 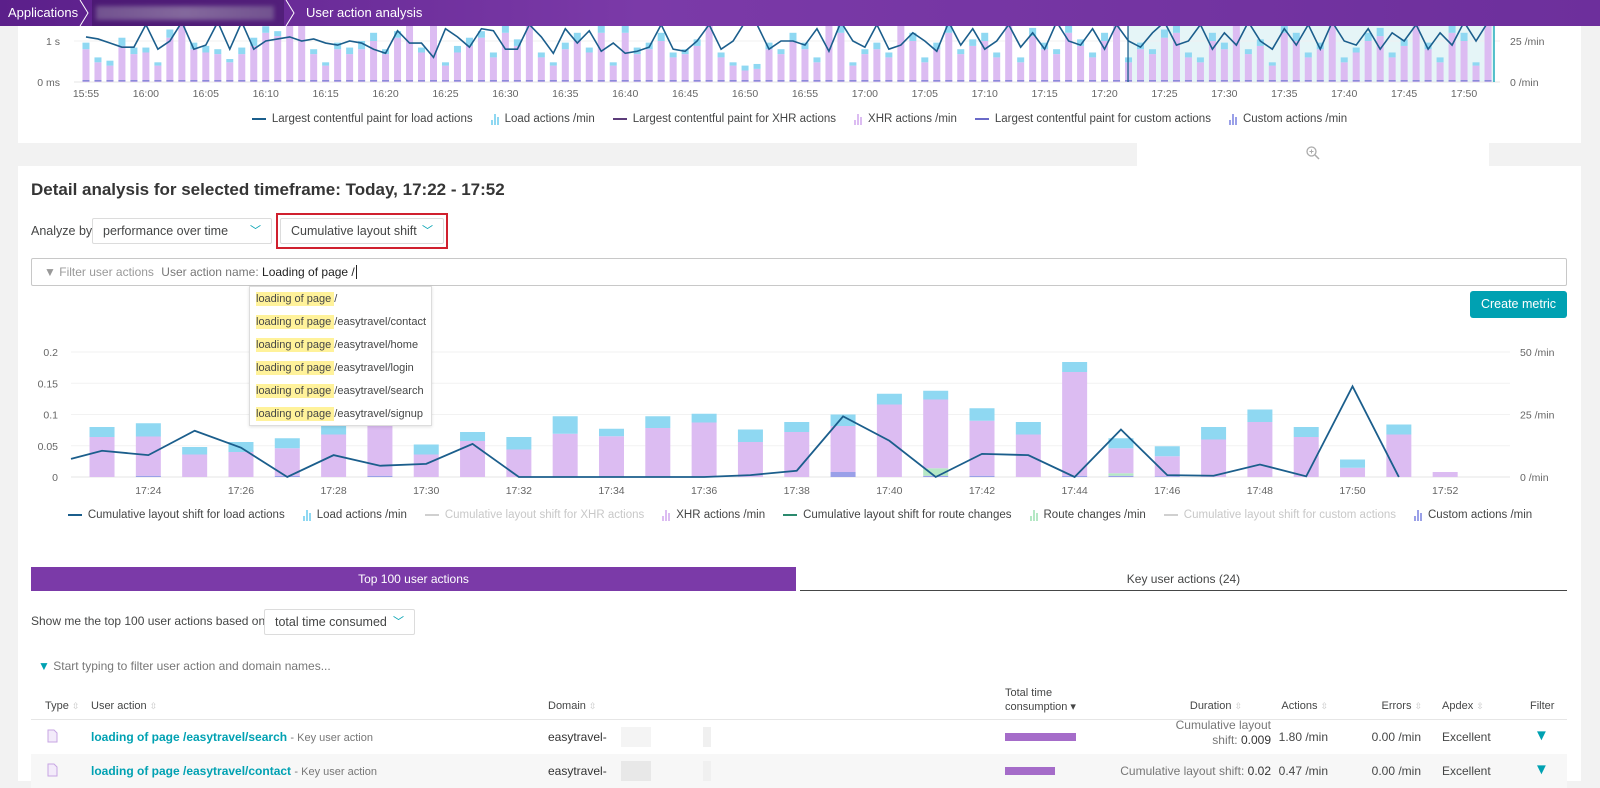 I want to click on breadcrumb-applications: Applications, so click(x=39, y=13).